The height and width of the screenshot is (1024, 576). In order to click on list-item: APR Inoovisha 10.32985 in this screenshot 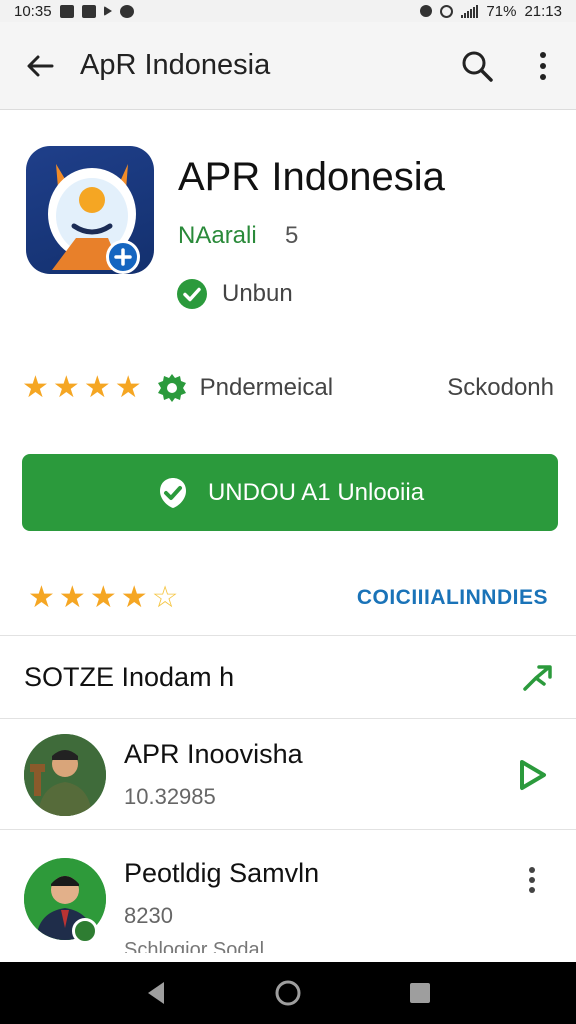, I will do `click(288, 775)`.